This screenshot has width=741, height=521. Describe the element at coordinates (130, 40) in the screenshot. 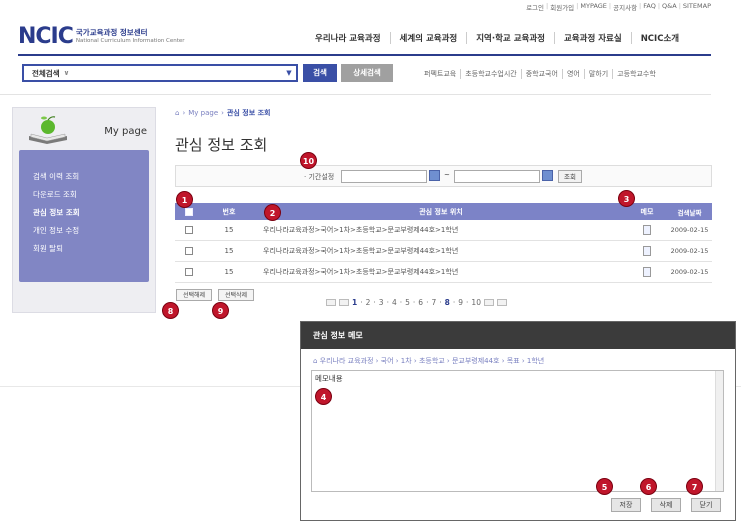

I see `logo-english: National Curriculum Information Center` at that location.